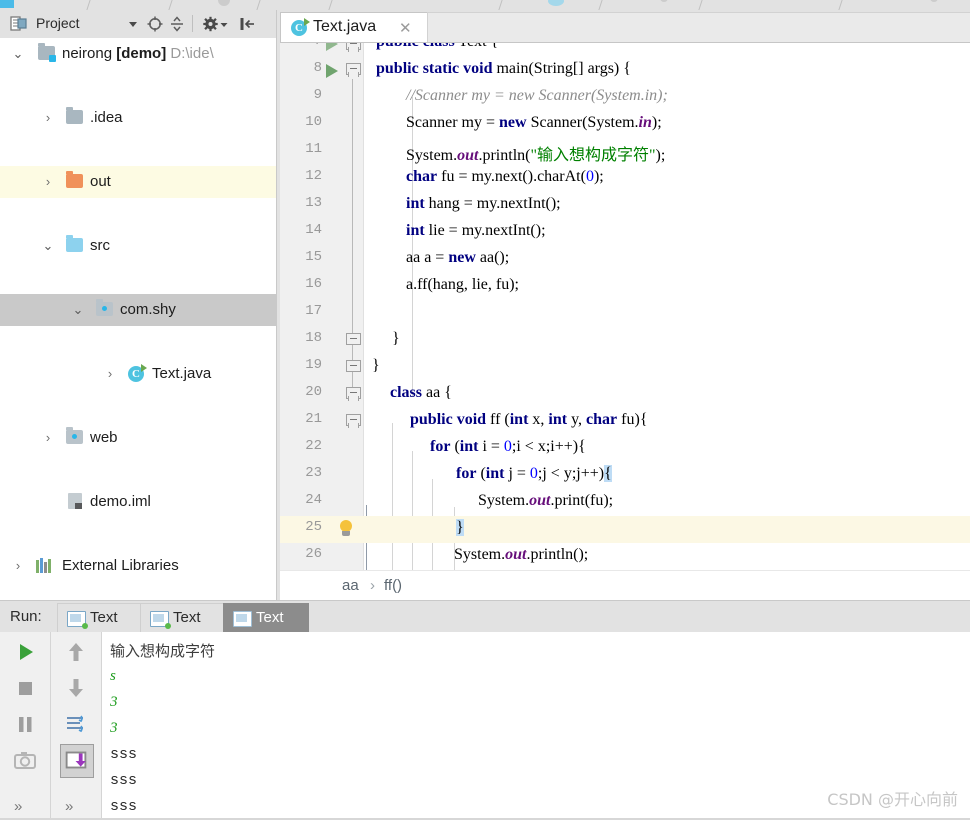 Image resolution: width=970 pixels, height=820 pixels. I want to click on rerun-button, so click(25, 652).